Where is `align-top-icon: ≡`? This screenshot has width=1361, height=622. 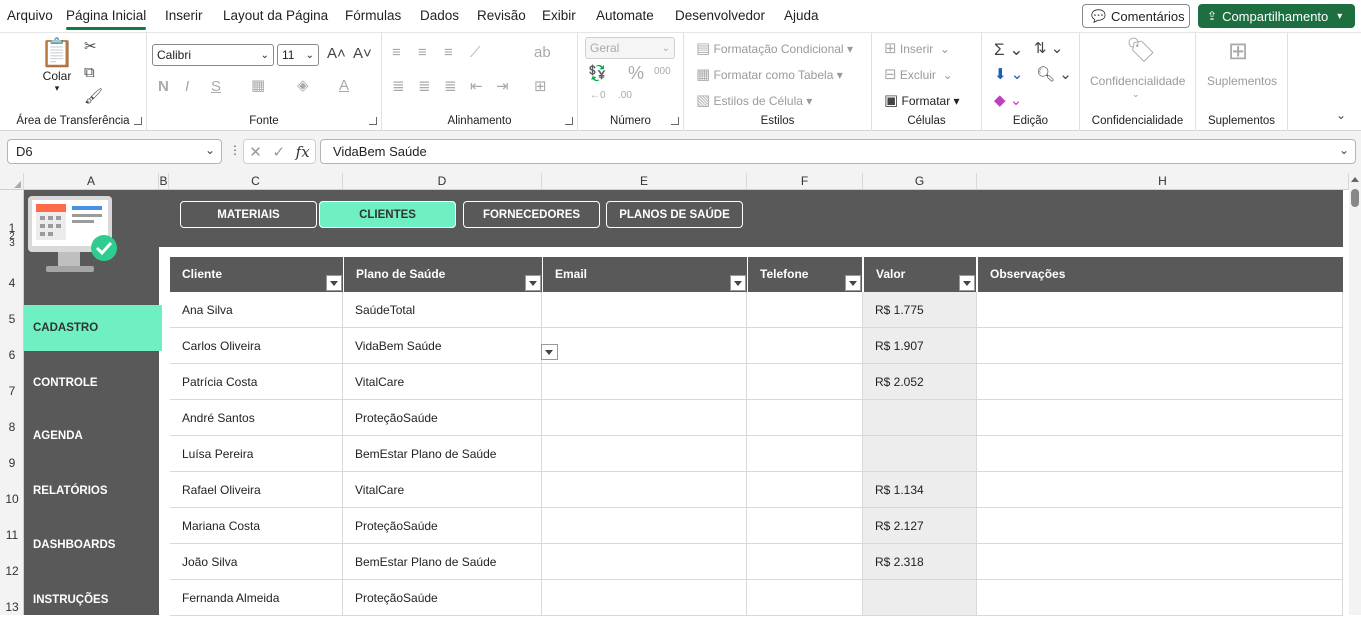 align-top-icon: ≡ is located at coordinates (396, 52).